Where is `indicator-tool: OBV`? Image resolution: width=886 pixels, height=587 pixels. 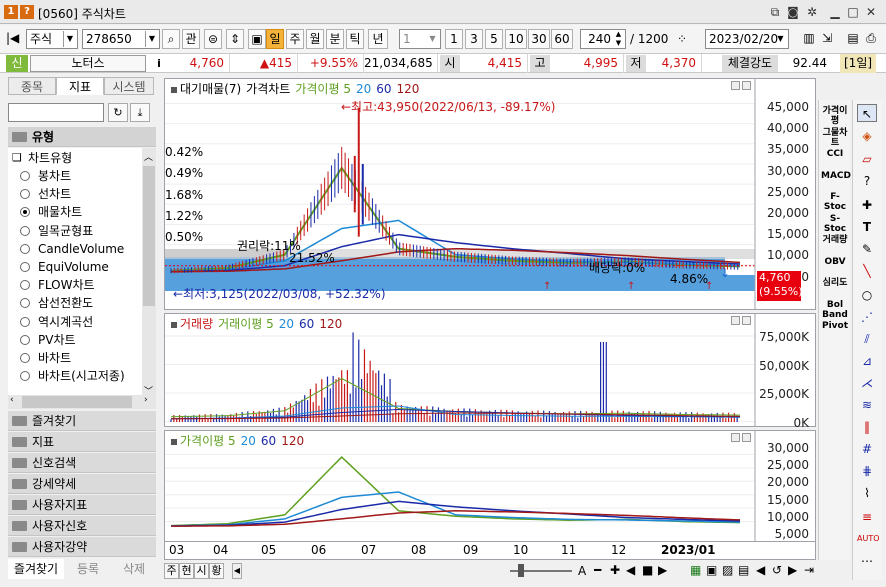
indicator-tool: OBV is located at coordinates (835, 262).